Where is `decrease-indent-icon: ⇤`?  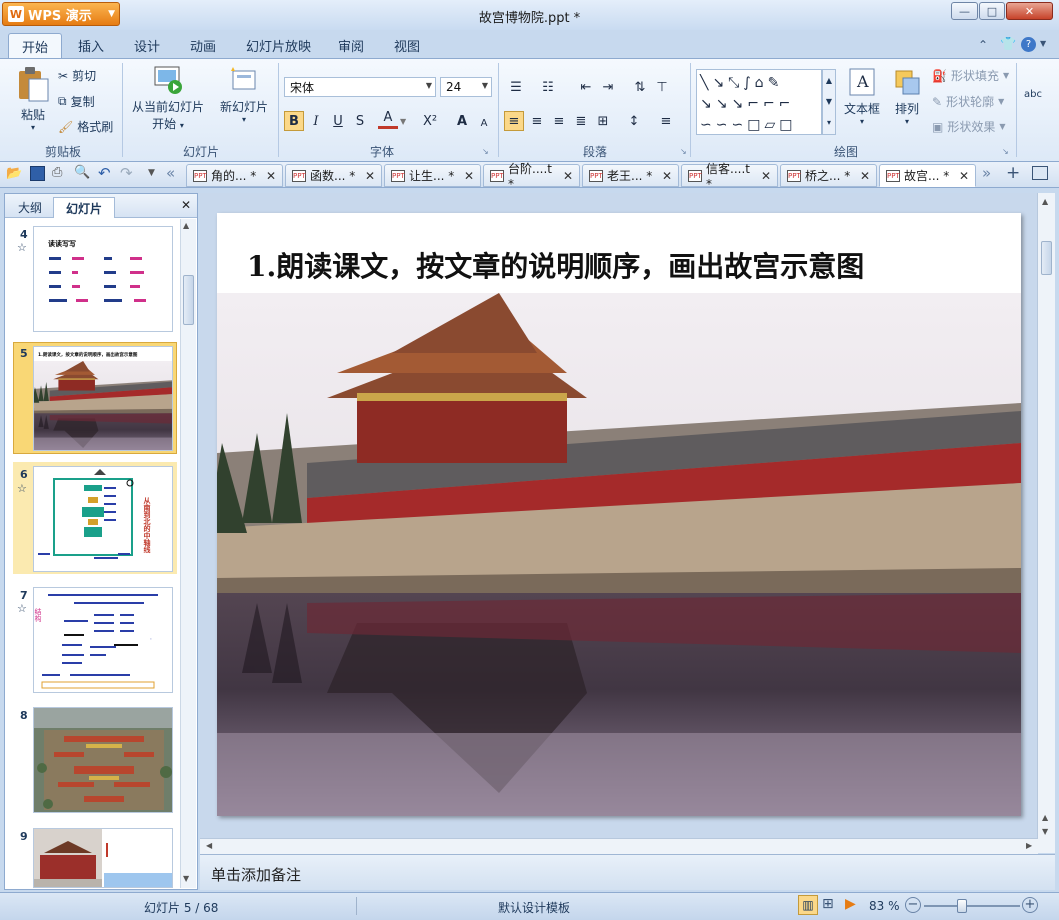 decrease-indent-icon: ⇤ is located at coordinates (586, 87).